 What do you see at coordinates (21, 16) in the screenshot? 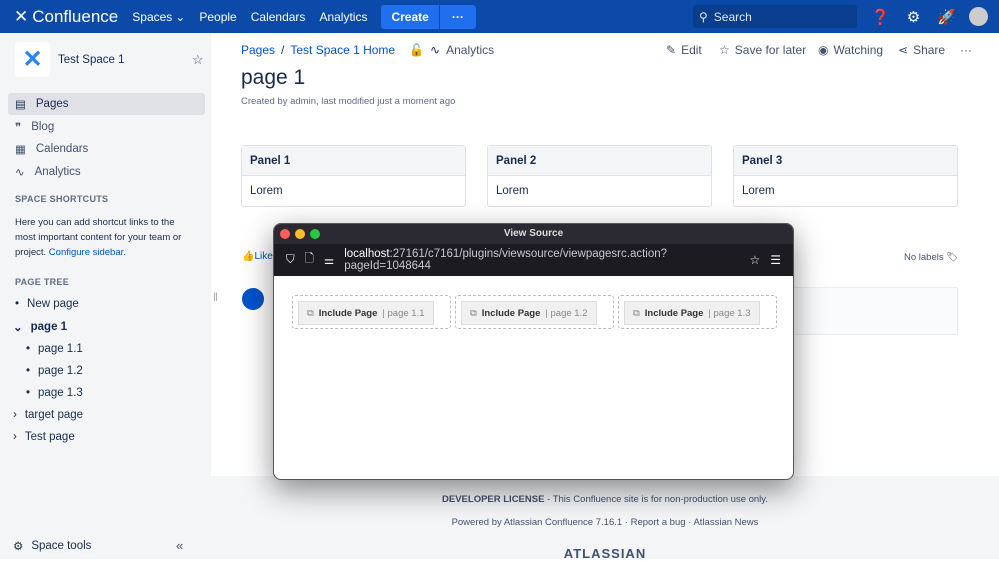
I see `confluence-icon: ✕` at bounding box center [21, 16].